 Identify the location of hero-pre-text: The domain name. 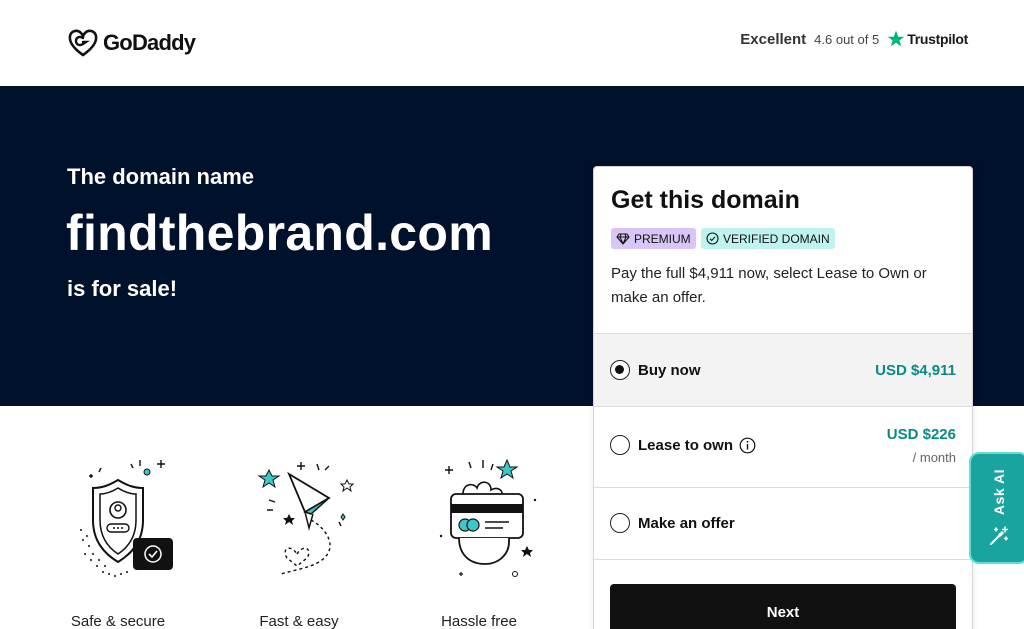
(161, 176).